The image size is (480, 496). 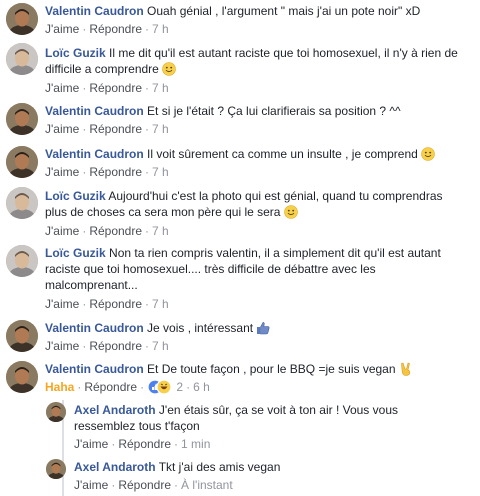 I want to click on haha-reaction-button: Haha, so click(x=59, y=387).